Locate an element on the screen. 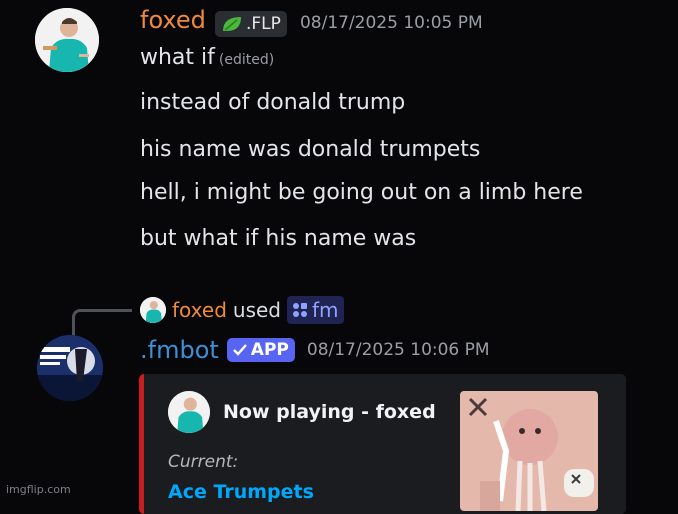 The height and width of the screenshot is (514, 678). message2-header: .fmbot APP 08/17/2025 10:06 PM is located at coordinates (315, 350).